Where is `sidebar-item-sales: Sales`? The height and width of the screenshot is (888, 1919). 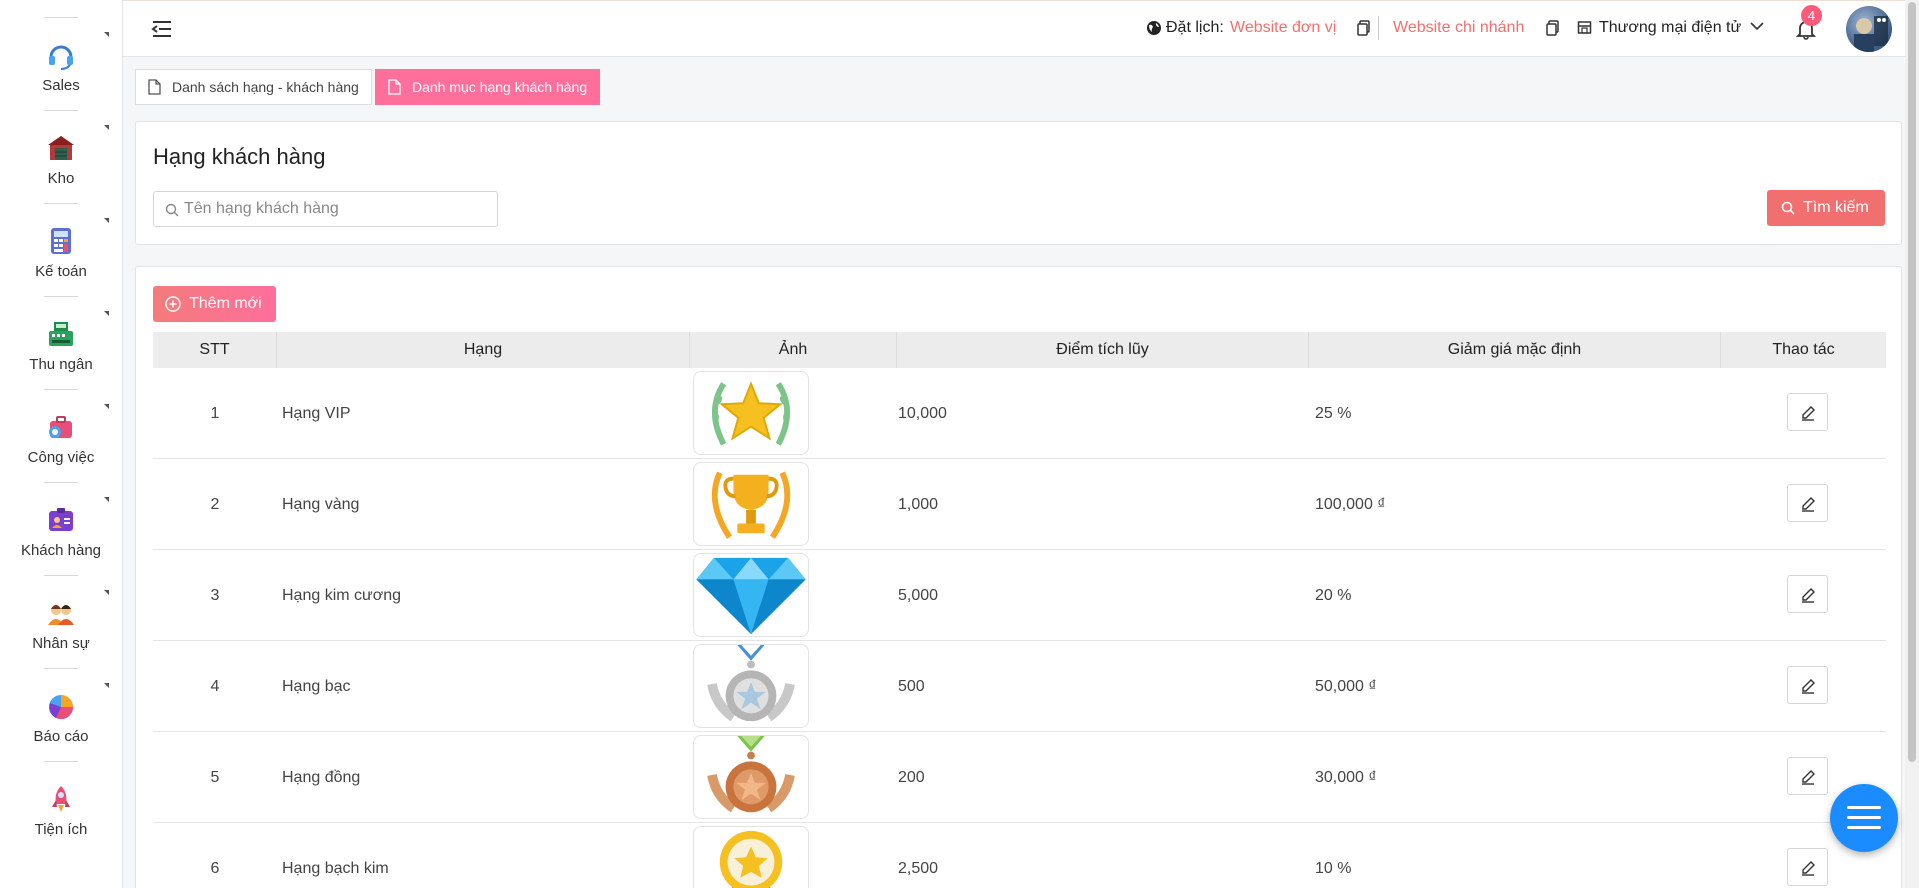
sidebar-item-sales: Sales is located at coordinates (61, 47).